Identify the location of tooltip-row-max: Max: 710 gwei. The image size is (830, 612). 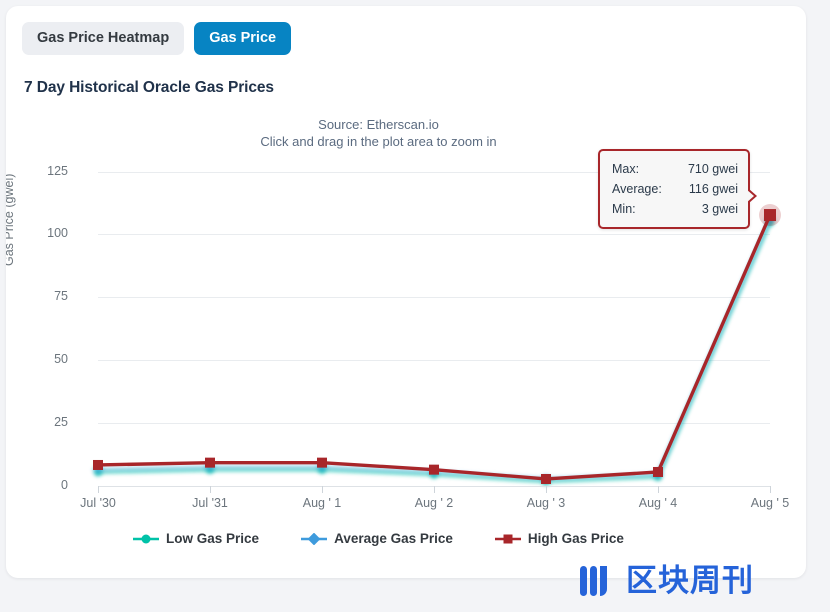
(675, 169).